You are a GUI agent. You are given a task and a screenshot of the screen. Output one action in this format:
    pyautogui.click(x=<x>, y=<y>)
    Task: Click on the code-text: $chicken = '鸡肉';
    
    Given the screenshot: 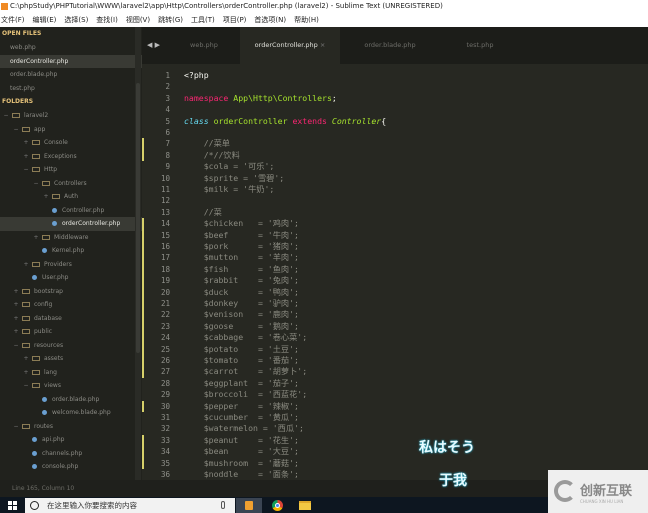 What is the action you would take?
    pyautogui.click(x=241, y=223)
    